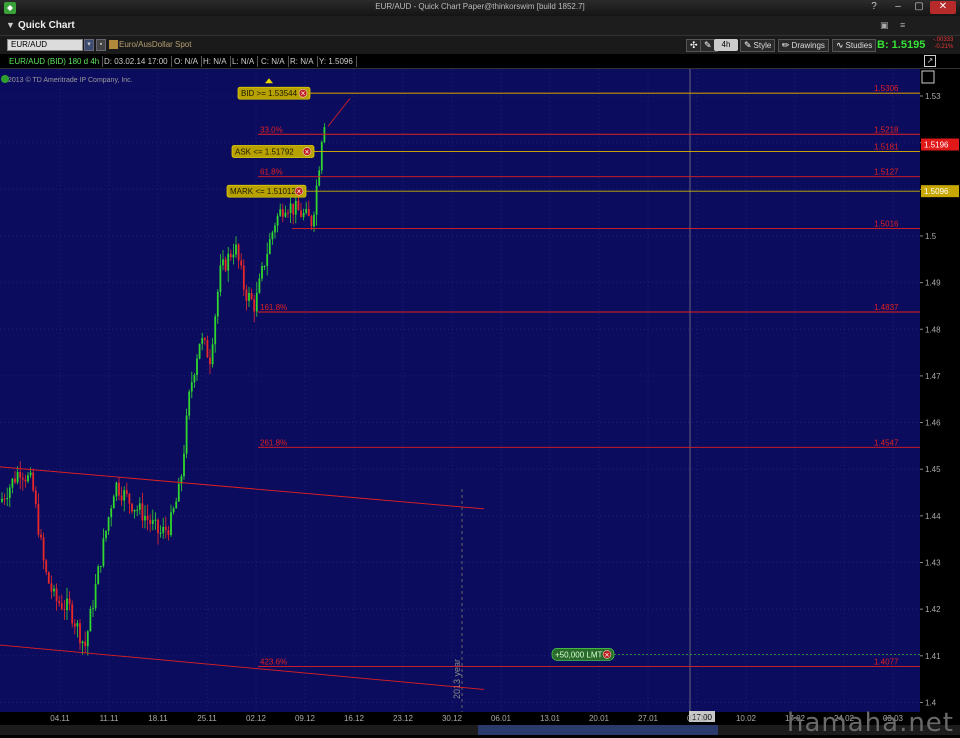 Image resolution: width=960 pixels, height=738 pixels. Describe the element at coordinates (803, 45) in the screenshot. I see `drawings-button: ✏ Drawings` at that location.